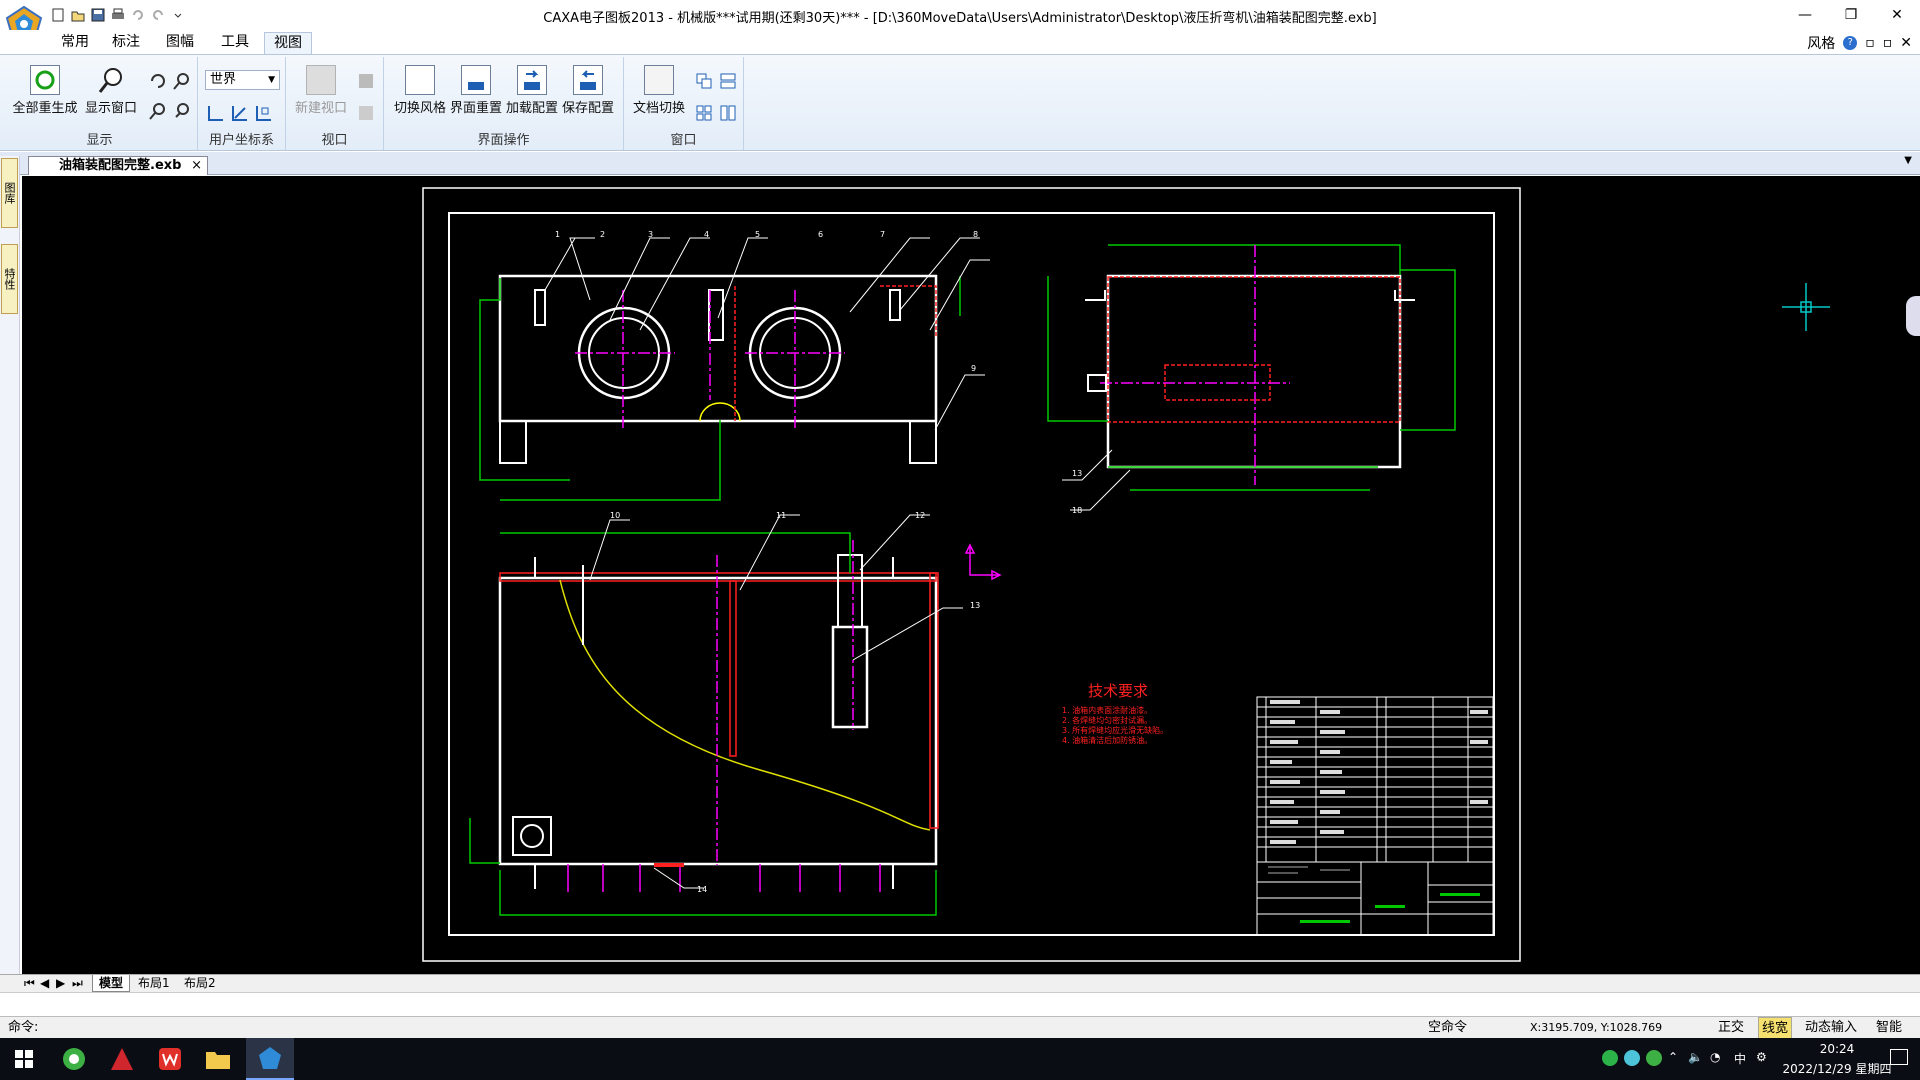 Image resolution: width=1920 pixels, height=1080 pixels. Describe the element at coordinates (702, 889) in the screenshot. I see `callout-14: 14` at that location.